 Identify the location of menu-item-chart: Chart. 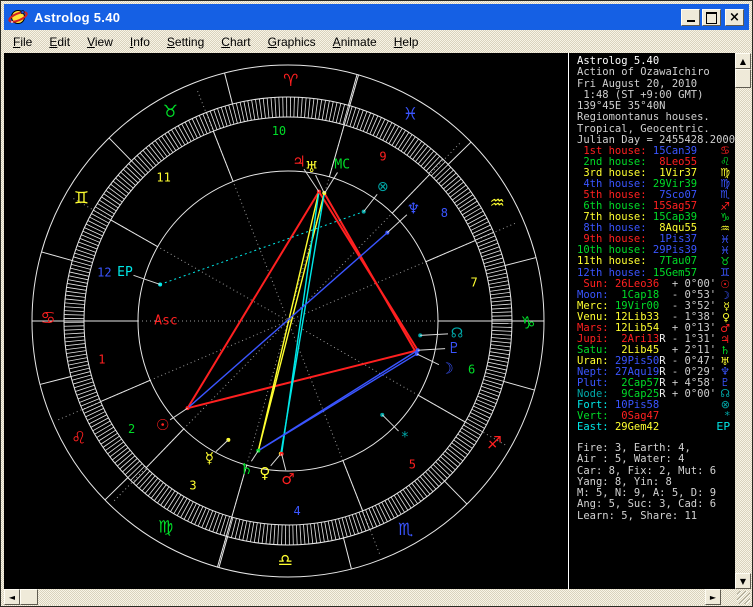
(235, 42).